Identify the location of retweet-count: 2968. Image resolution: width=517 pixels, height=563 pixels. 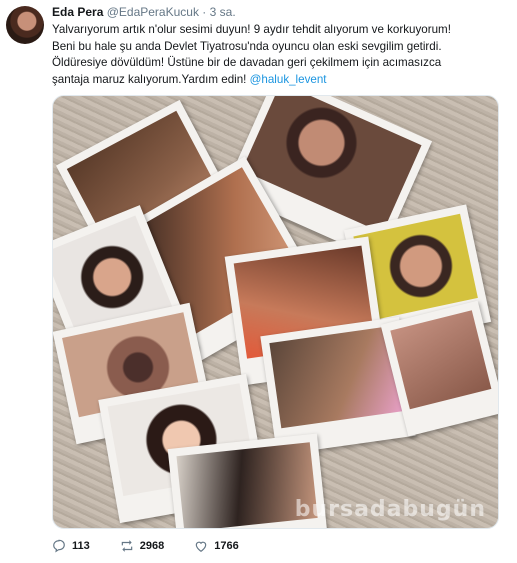
(152, 546).